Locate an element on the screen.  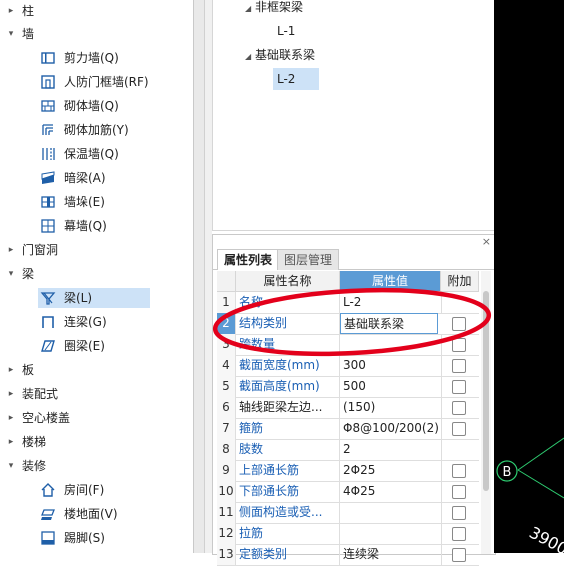
tree-item-wall-pier: 墙垛(E) is located at coordinates (94, 202).